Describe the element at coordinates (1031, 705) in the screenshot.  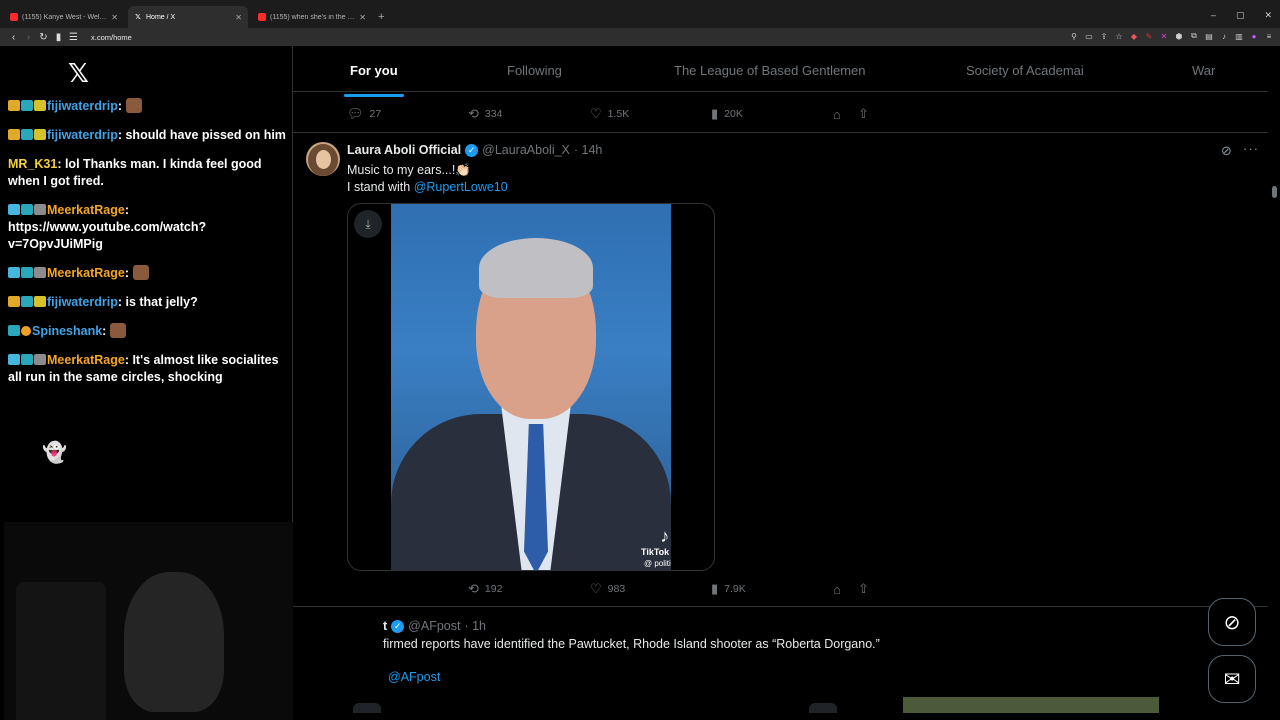
I see `tweet-image` at that location.